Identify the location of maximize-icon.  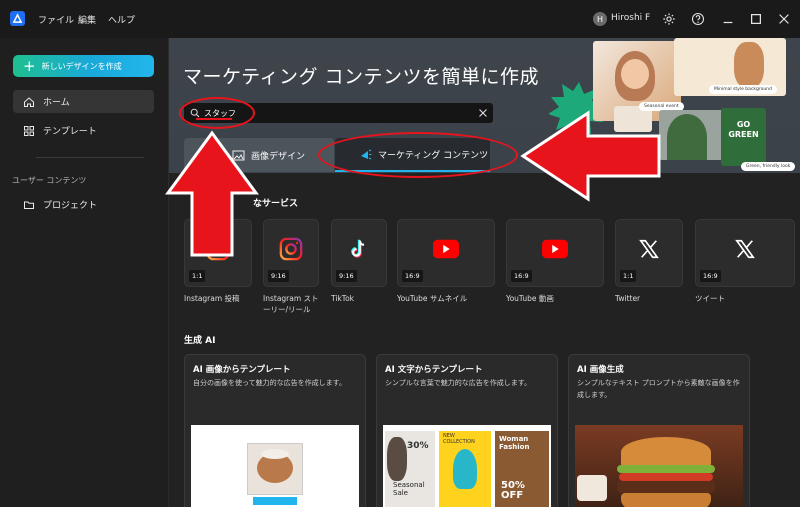
(756, 19).